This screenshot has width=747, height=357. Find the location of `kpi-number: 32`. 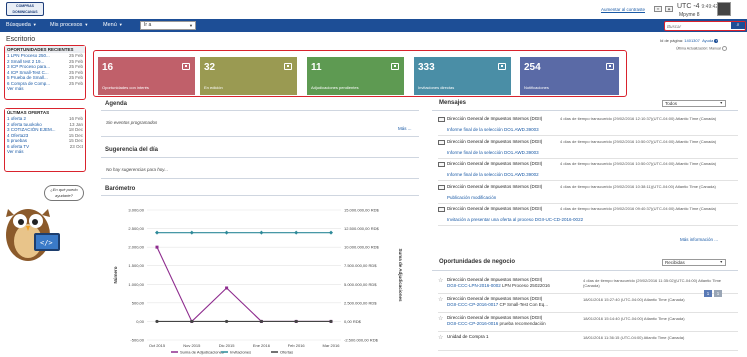

kpi-number: 32 is located at coordinates (210, 67).